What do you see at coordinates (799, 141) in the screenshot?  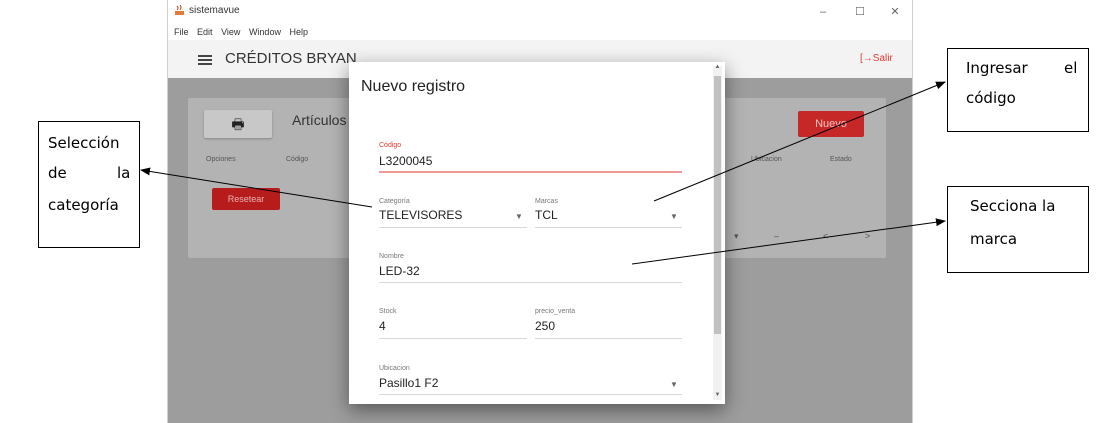 I see `arrow-to-codigo-note` at bounding box center [799, 141].